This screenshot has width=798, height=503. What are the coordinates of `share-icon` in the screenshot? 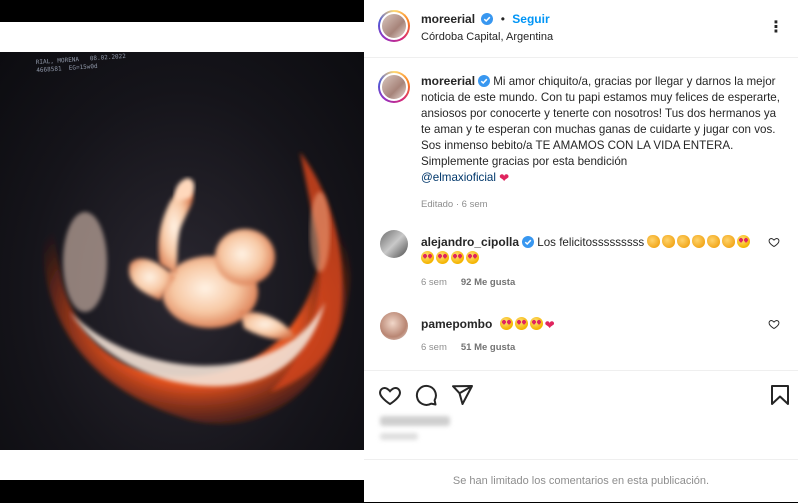 It's located at (462, 395).